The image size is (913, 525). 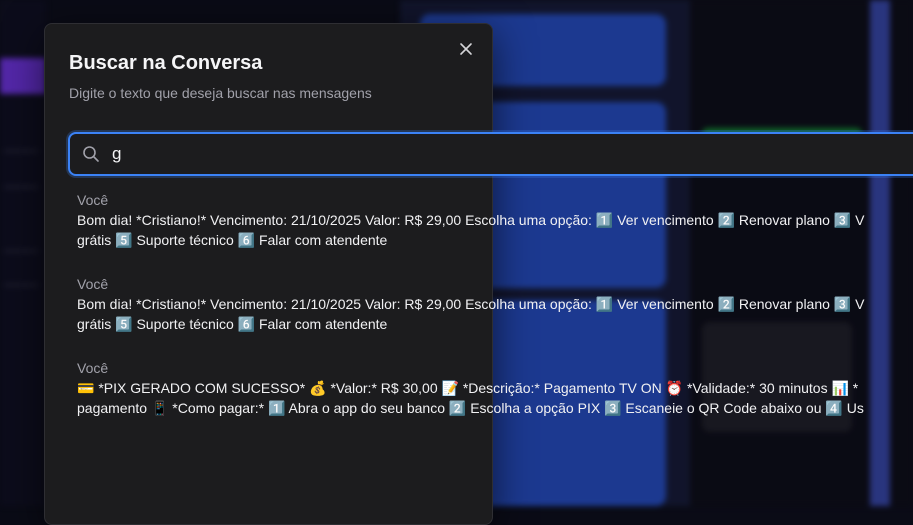 I want to click on background-active-item, so click(x=23, y=76).